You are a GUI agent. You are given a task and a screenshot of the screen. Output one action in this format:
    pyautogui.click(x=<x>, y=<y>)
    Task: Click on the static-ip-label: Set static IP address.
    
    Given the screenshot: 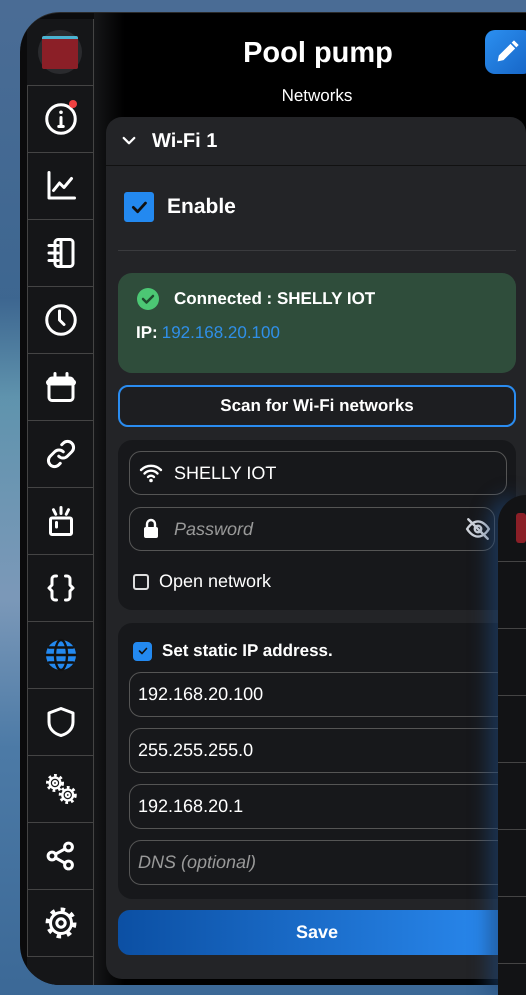 What is the action you would take?
    pyautogui.click(x=247, y=651)
    